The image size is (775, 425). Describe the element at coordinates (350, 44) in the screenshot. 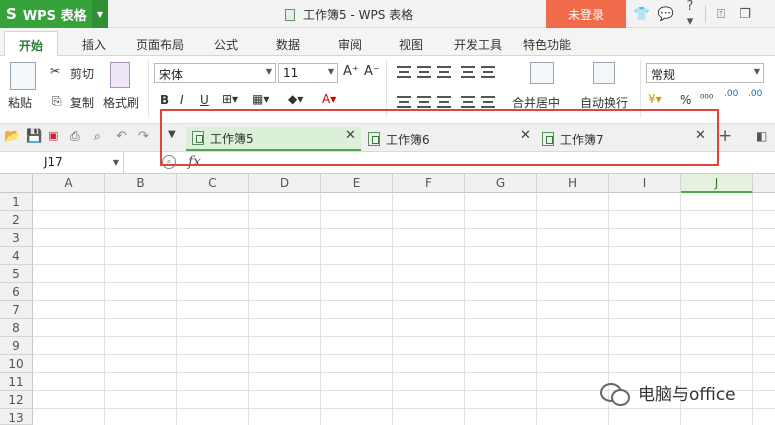

I see `tab-review: 审阅` at that location.